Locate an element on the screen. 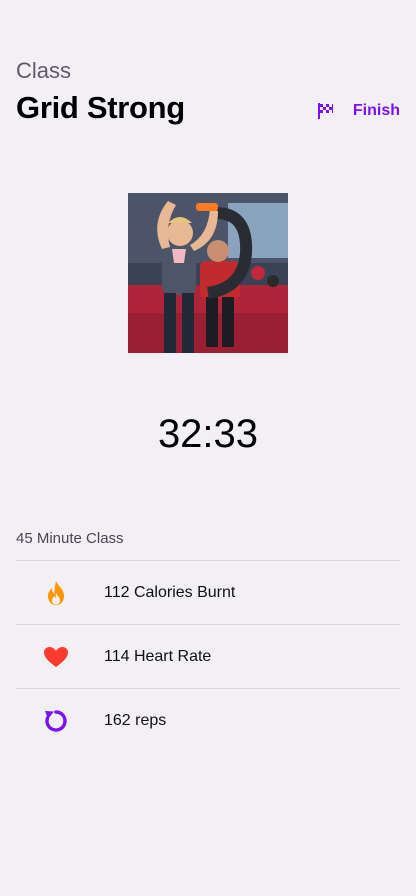  calories-text: 112 Calories Burnt is located at coordinates (170, 592).